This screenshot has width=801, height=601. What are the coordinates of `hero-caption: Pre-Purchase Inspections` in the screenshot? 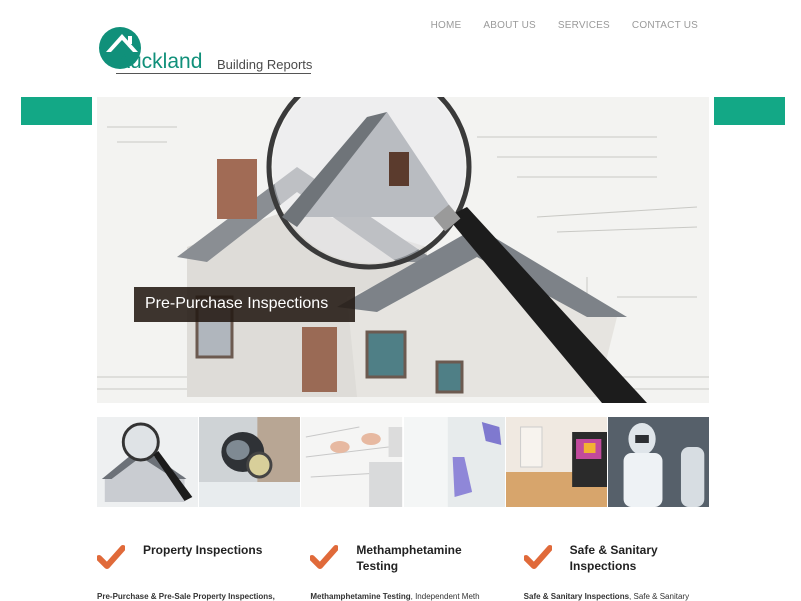 It's located at (244, 304).